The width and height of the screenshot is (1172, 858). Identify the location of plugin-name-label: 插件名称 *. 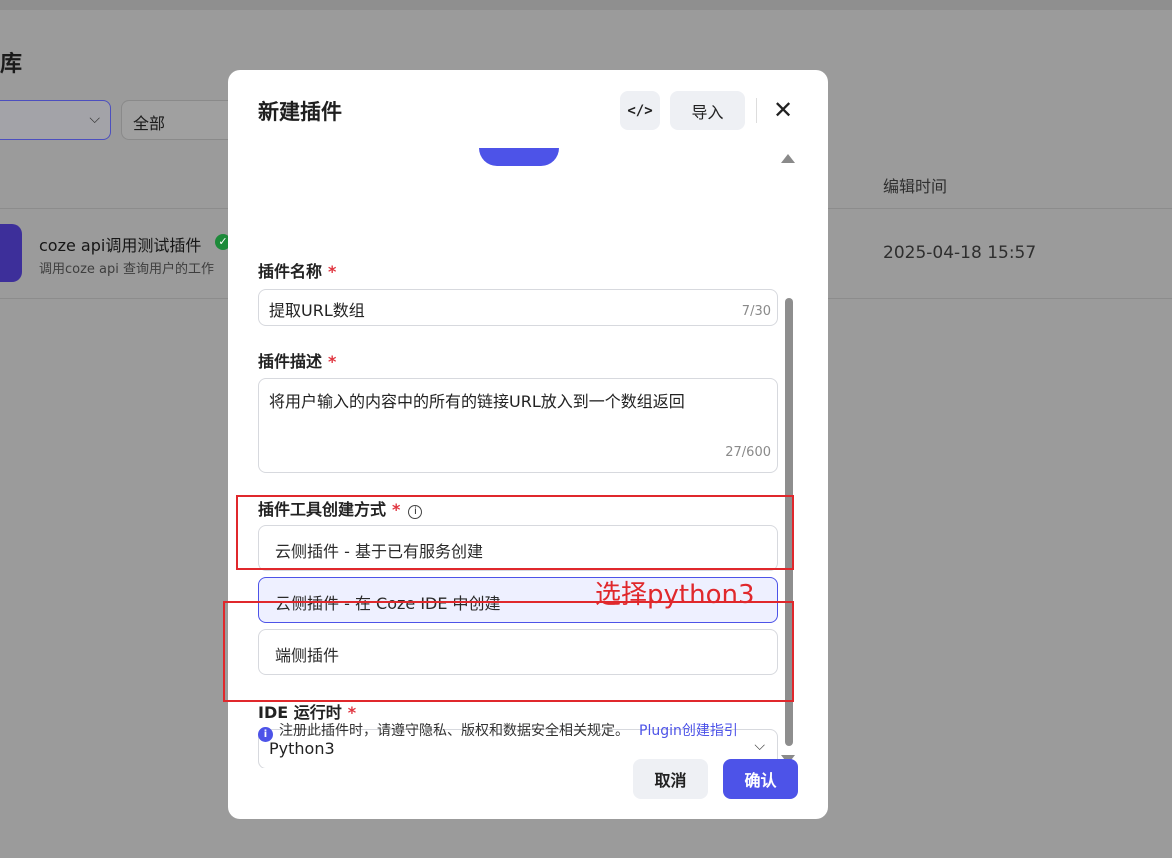
(297, 270).